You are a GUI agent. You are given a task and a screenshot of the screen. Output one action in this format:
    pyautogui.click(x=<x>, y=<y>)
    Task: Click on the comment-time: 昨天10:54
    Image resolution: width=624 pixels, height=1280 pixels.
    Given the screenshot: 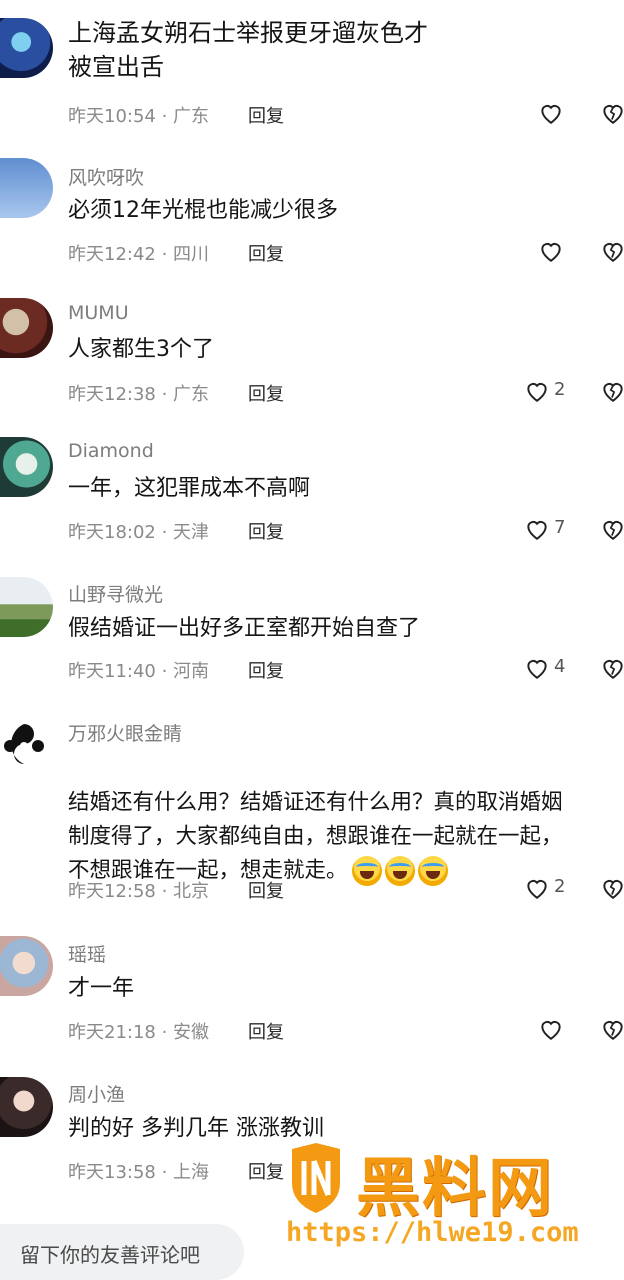 What is the action you would take?
    pyautogui.click(x=112, y=116)
    